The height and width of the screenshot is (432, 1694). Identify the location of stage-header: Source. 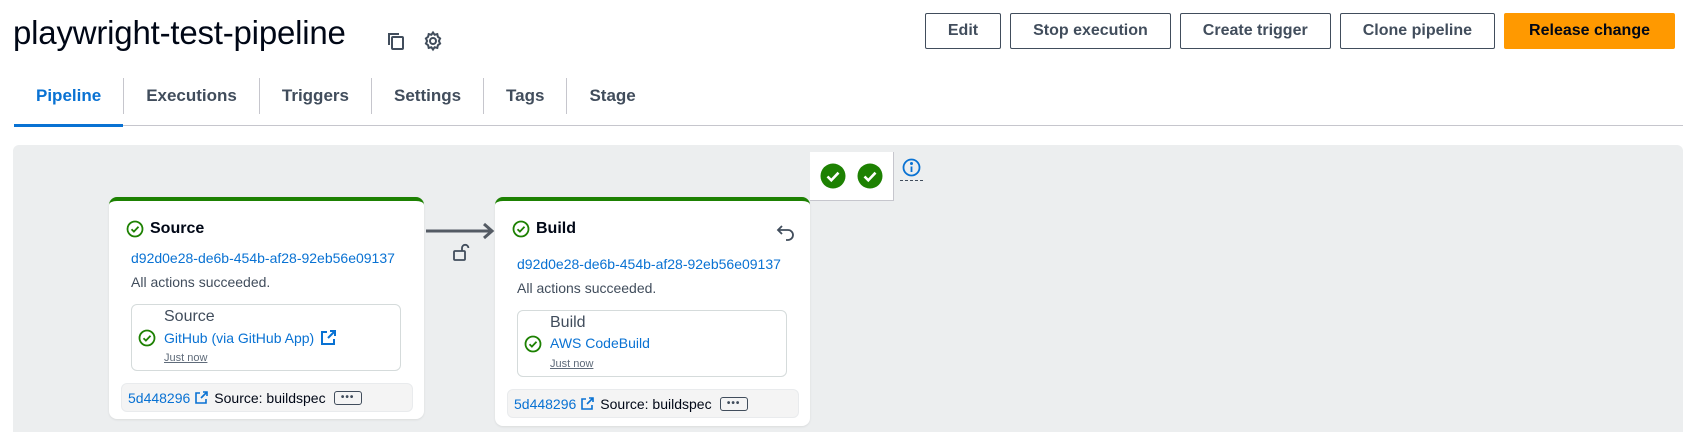
(165, 229).